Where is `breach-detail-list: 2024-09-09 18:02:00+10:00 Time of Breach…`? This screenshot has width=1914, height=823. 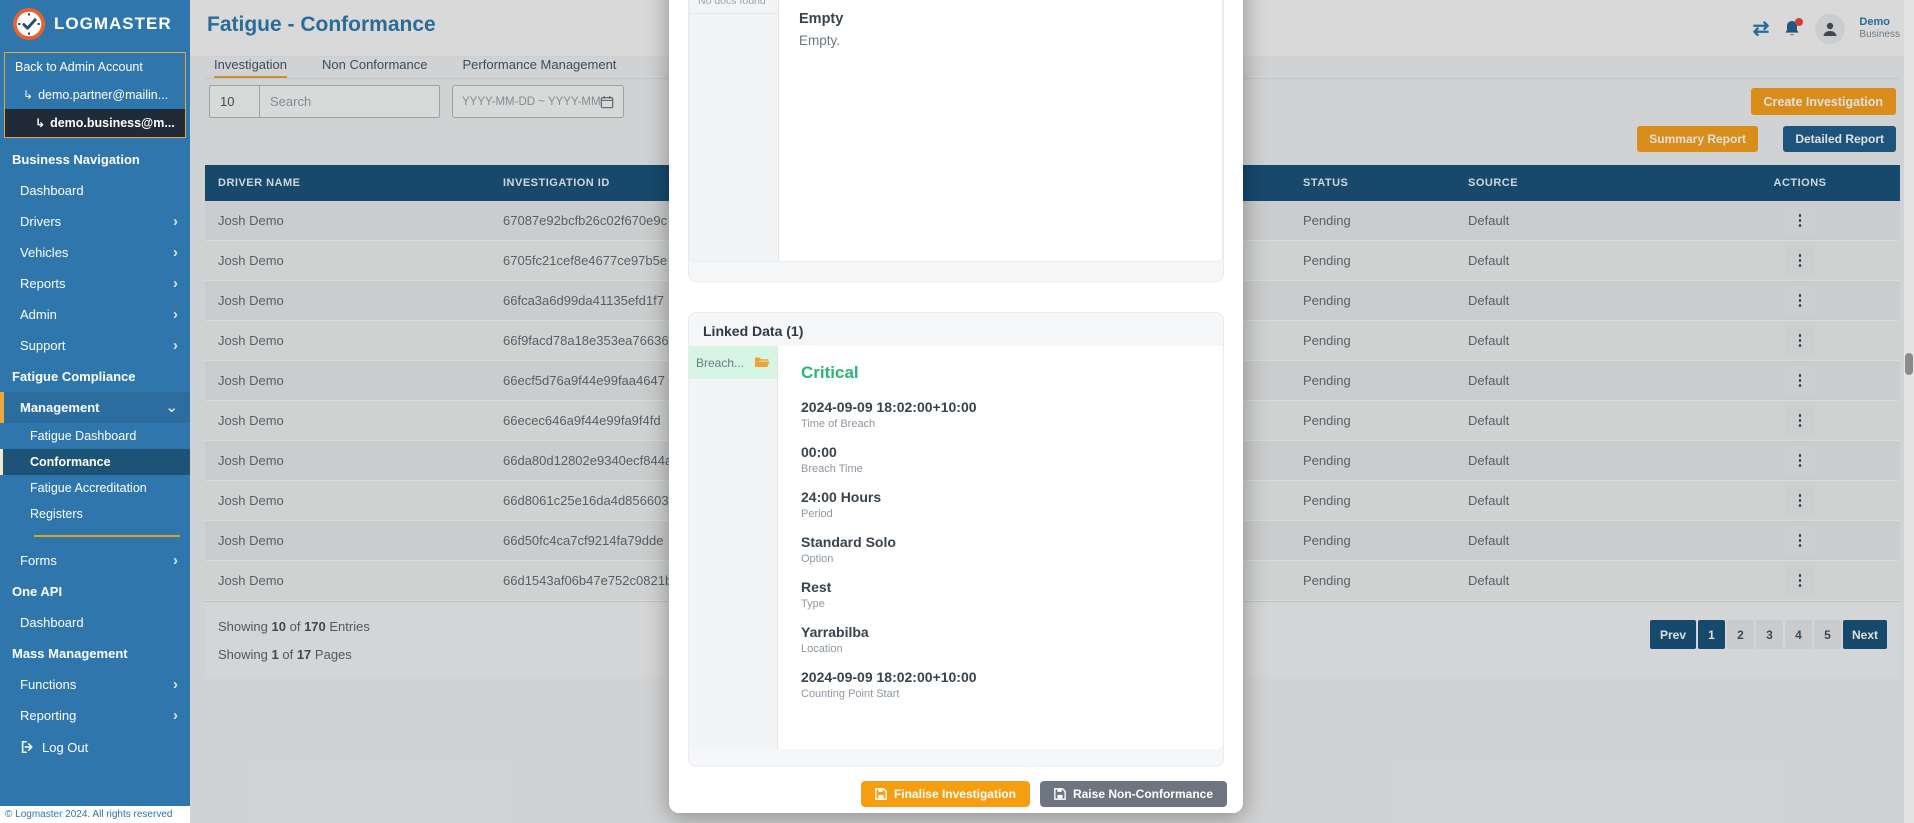
breach-detail-list: 2024-09-09 18:02:00+10:00 Time of Breach… is located at coordinates (1007, 550).